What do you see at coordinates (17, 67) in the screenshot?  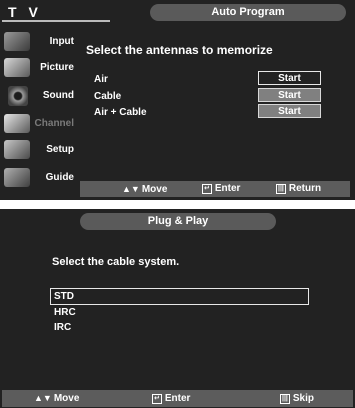 I see `picture-icon` at bounding box center [17, 67].